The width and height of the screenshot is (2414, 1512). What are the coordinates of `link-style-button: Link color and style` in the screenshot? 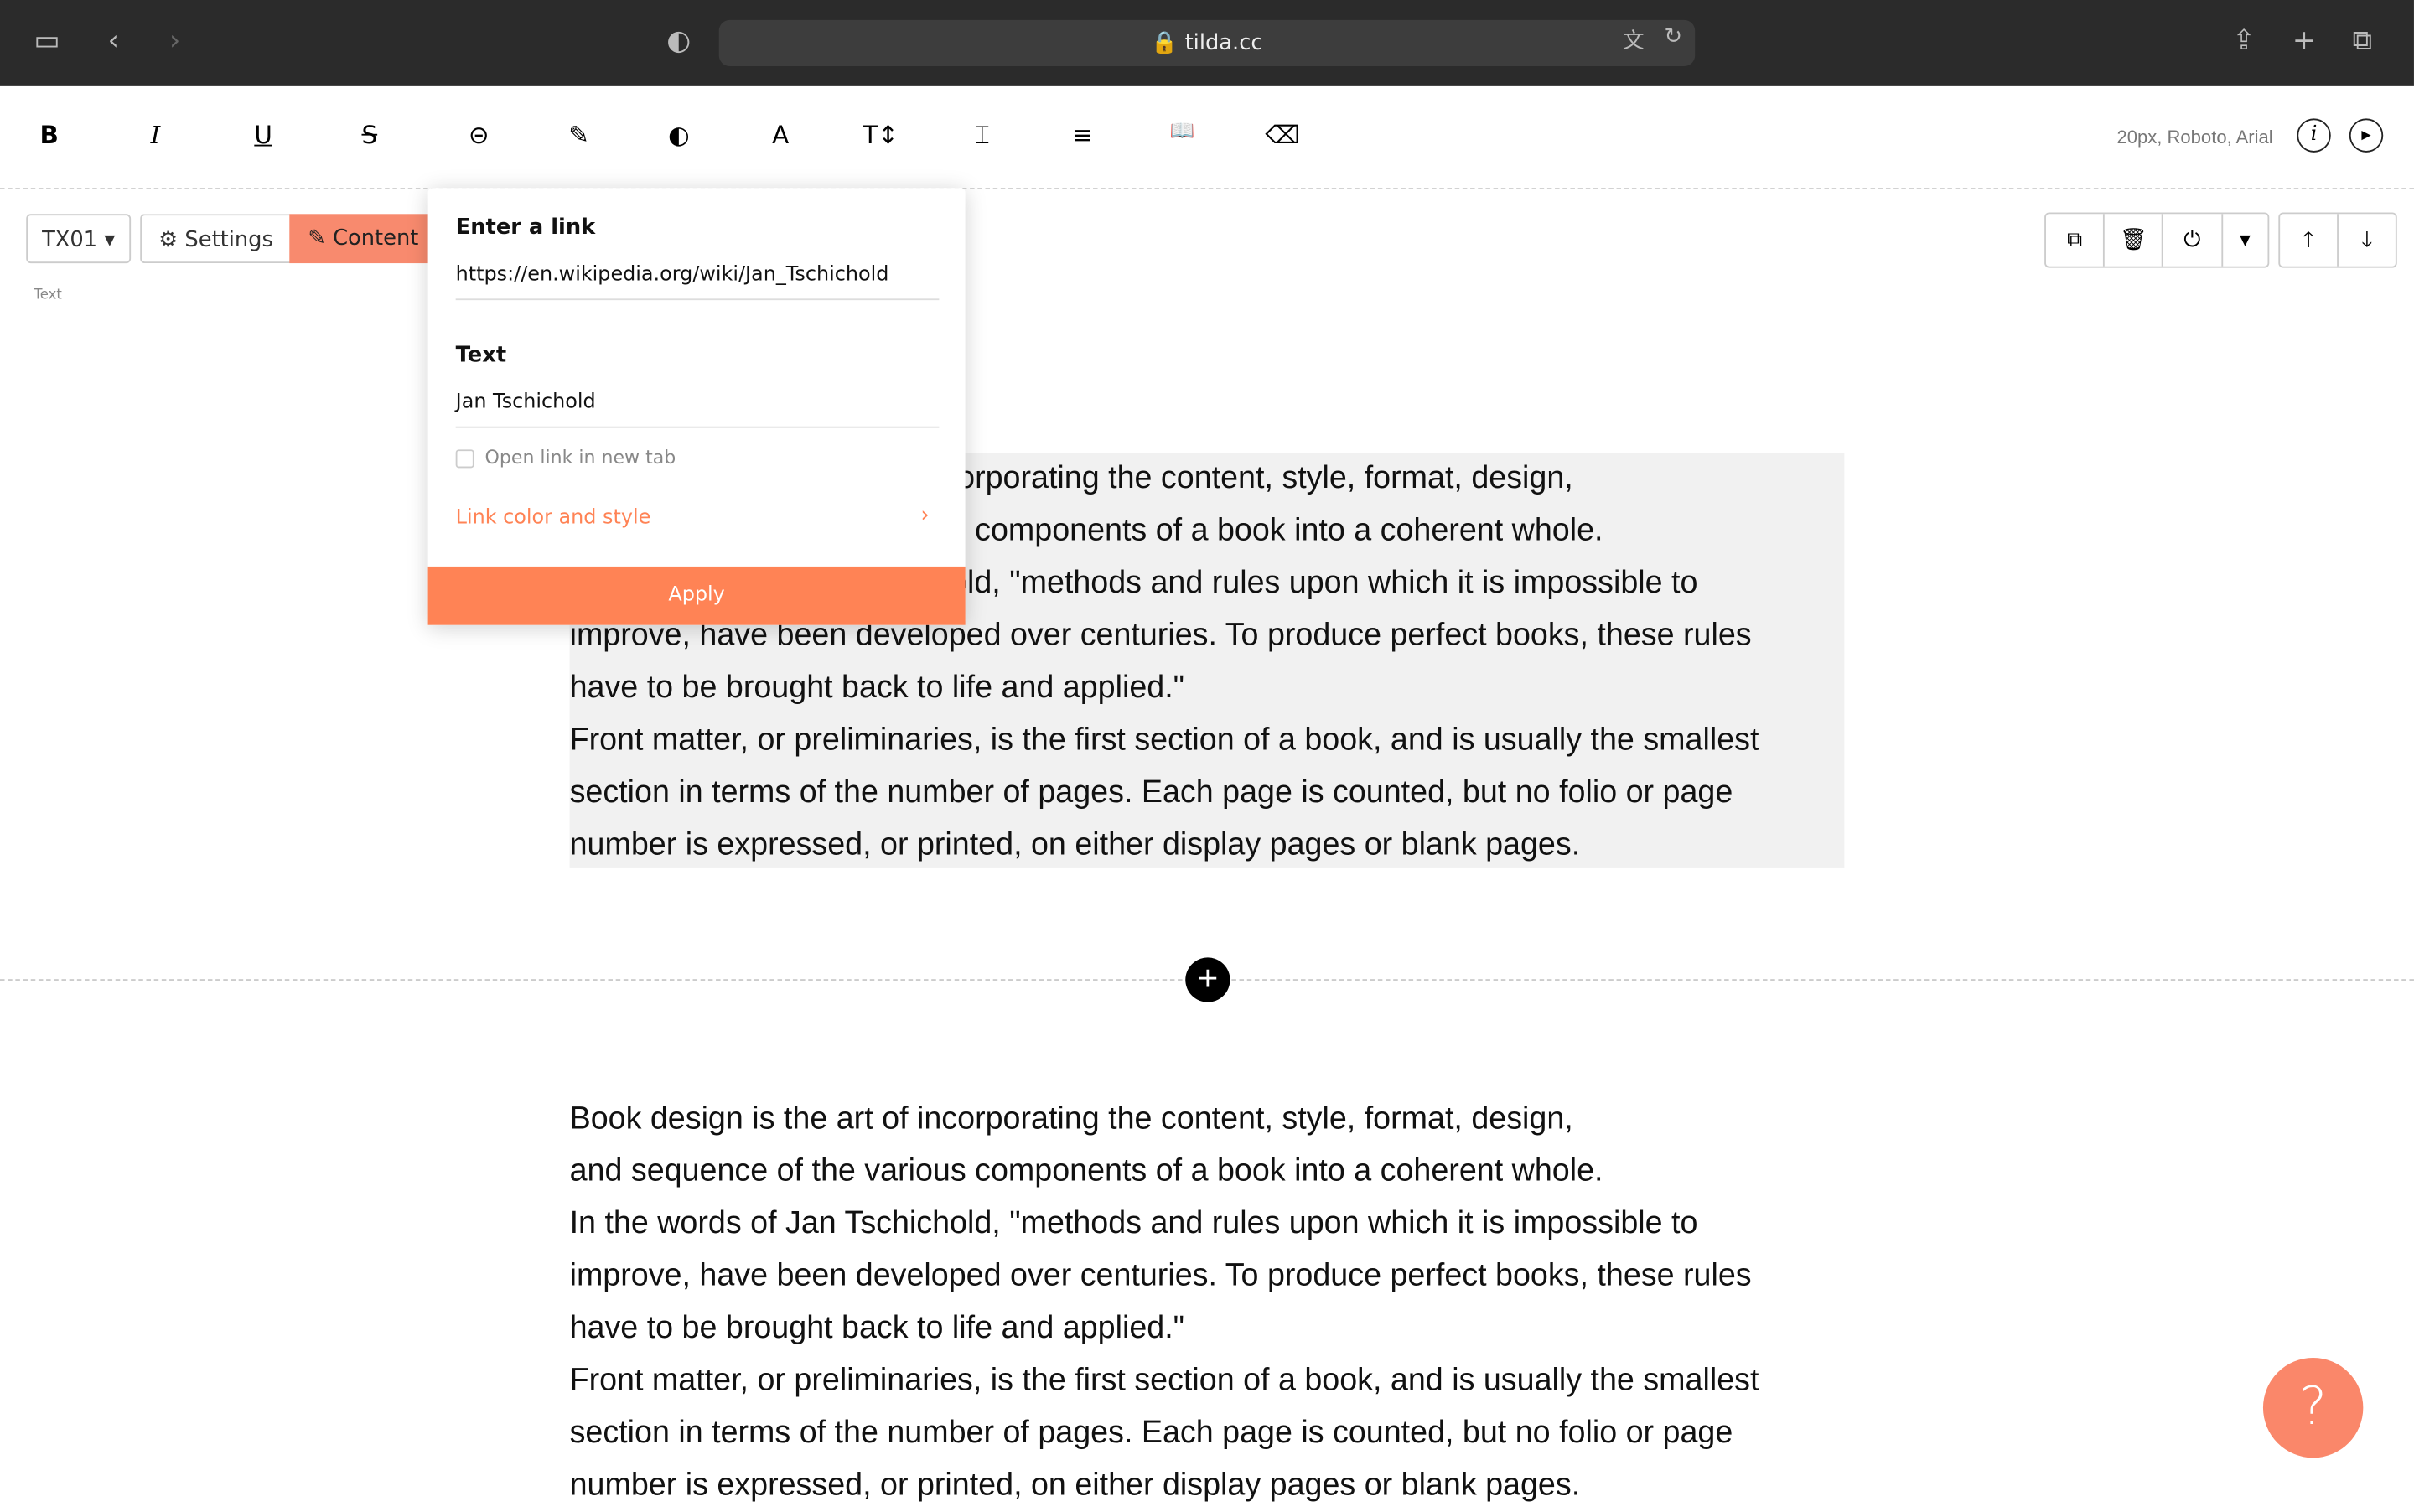 It's located at (553, 518).